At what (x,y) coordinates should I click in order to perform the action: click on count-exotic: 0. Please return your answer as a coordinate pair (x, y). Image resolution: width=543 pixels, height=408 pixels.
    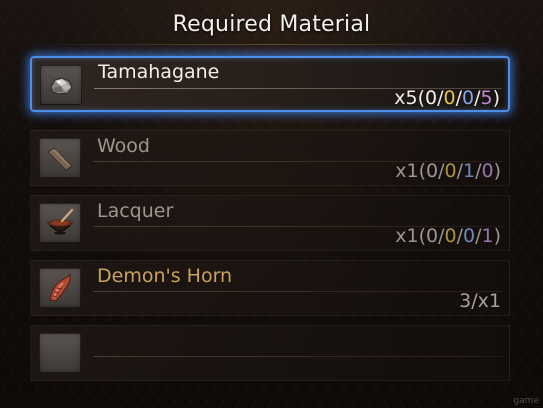
    Looking at the image, I should click on (487, 171).